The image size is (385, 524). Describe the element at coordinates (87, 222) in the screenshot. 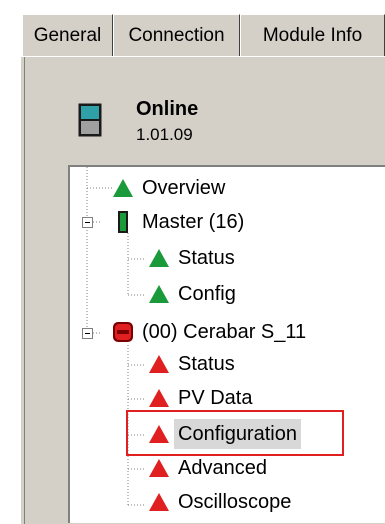

I see `collapse-master-toggle` at that location.